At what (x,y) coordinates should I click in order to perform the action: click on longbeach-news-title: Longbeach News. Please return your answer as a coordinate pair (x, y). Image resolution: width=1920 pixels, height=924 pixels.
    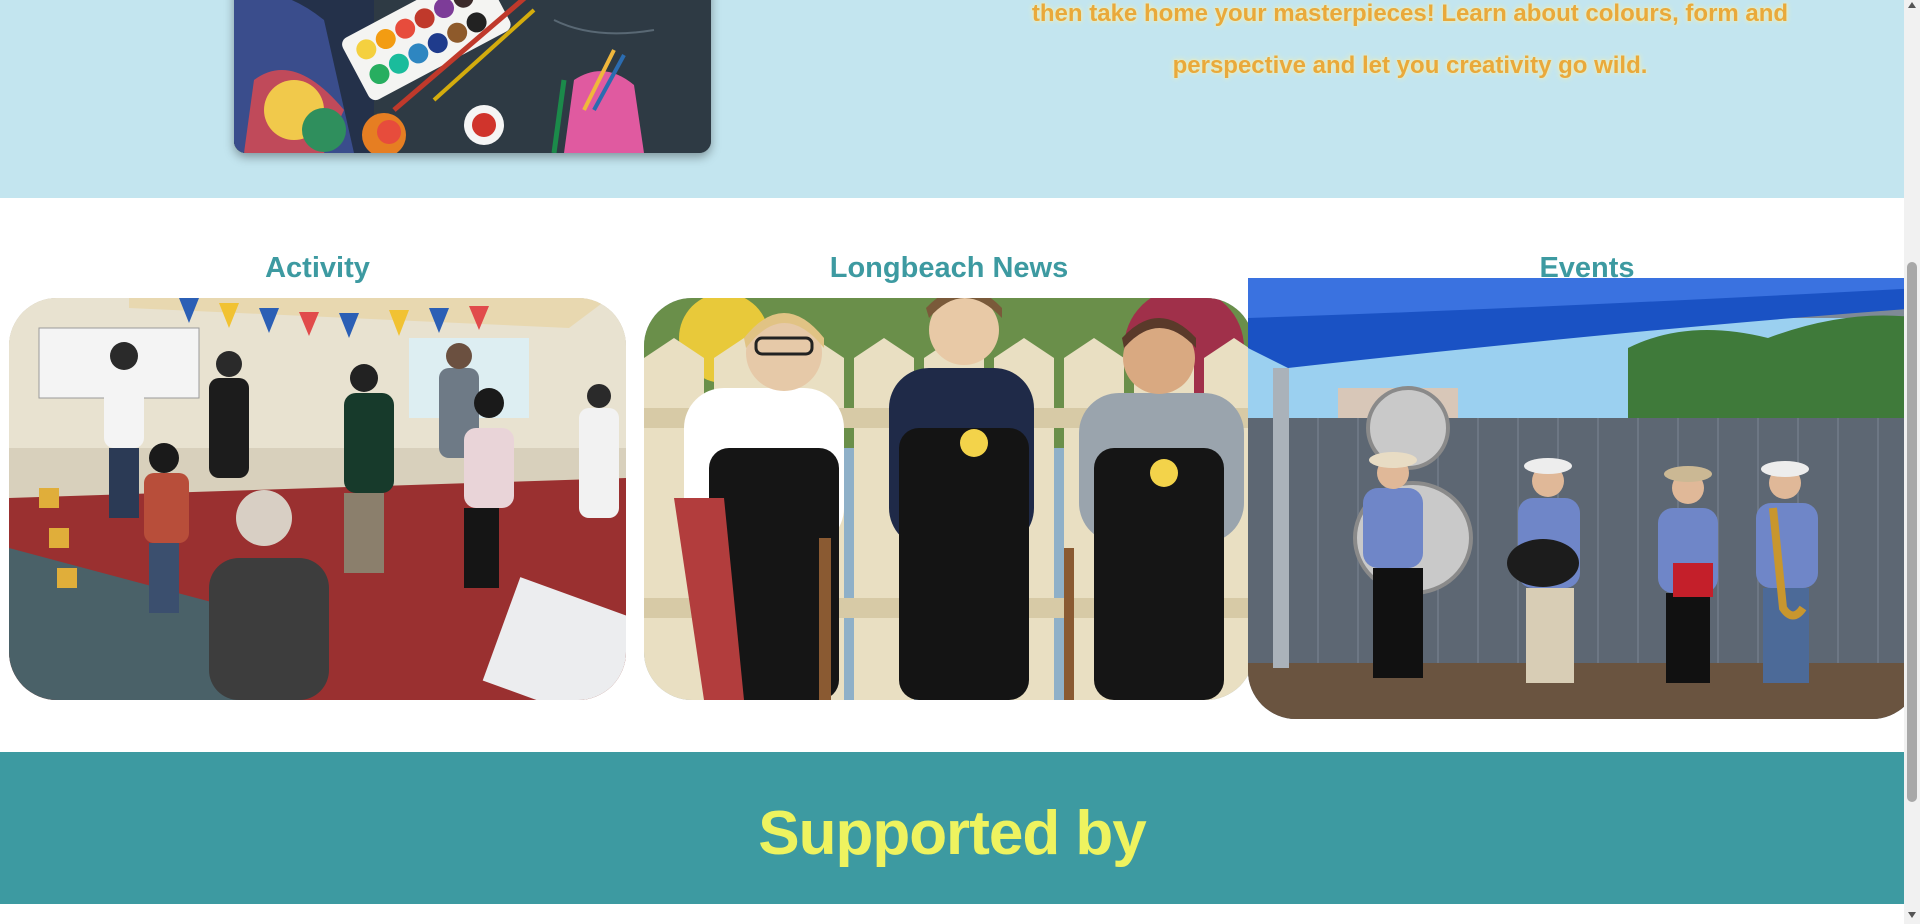
    Looking at the image, I should click on (949, 268).